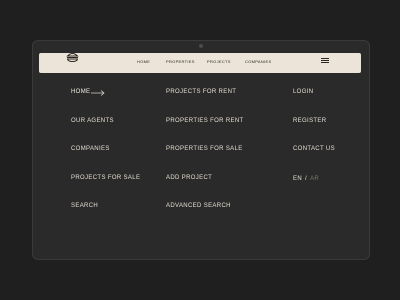  I want to click on camera-dot, so click(201, 46).